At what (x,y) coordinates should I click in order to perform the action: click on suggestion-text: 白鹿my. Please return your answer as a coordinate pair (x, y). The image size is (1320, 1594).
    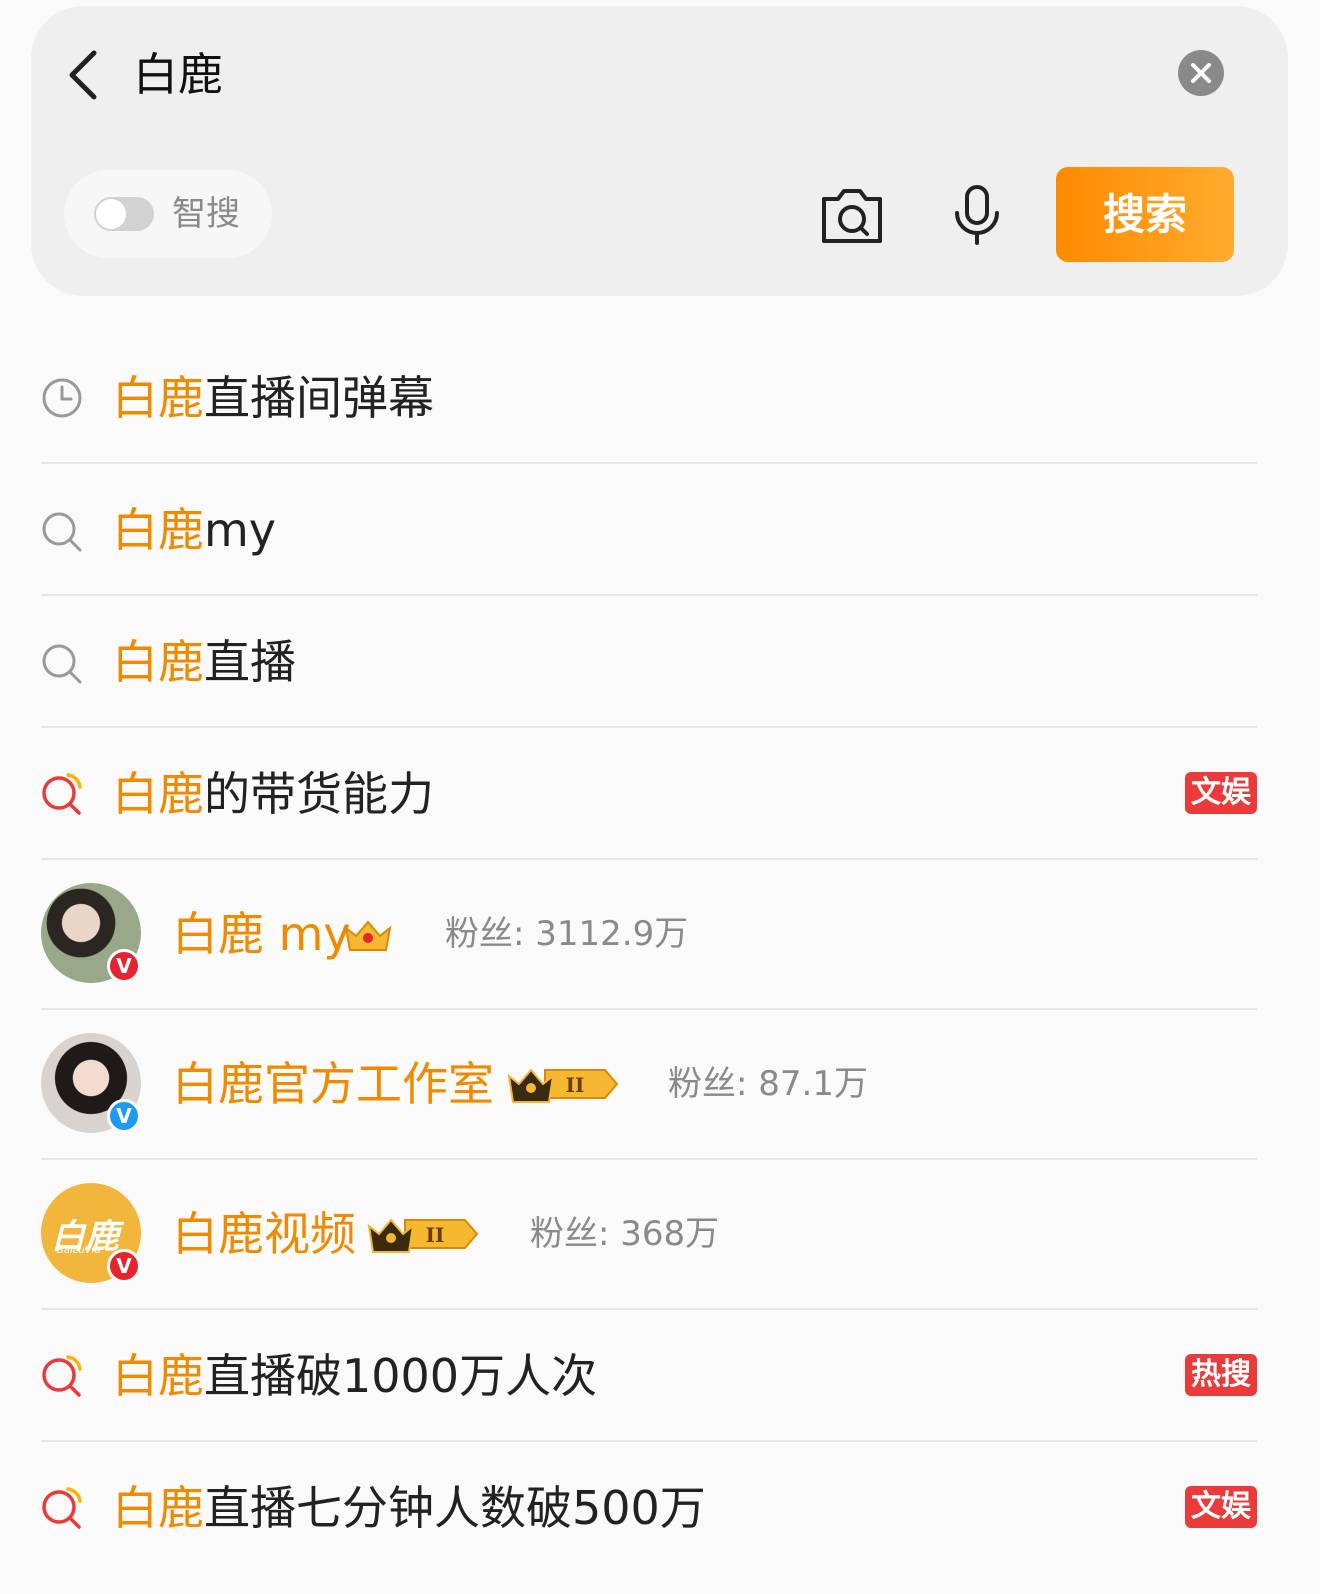
    Looking at the image, I should click on (194, 530).